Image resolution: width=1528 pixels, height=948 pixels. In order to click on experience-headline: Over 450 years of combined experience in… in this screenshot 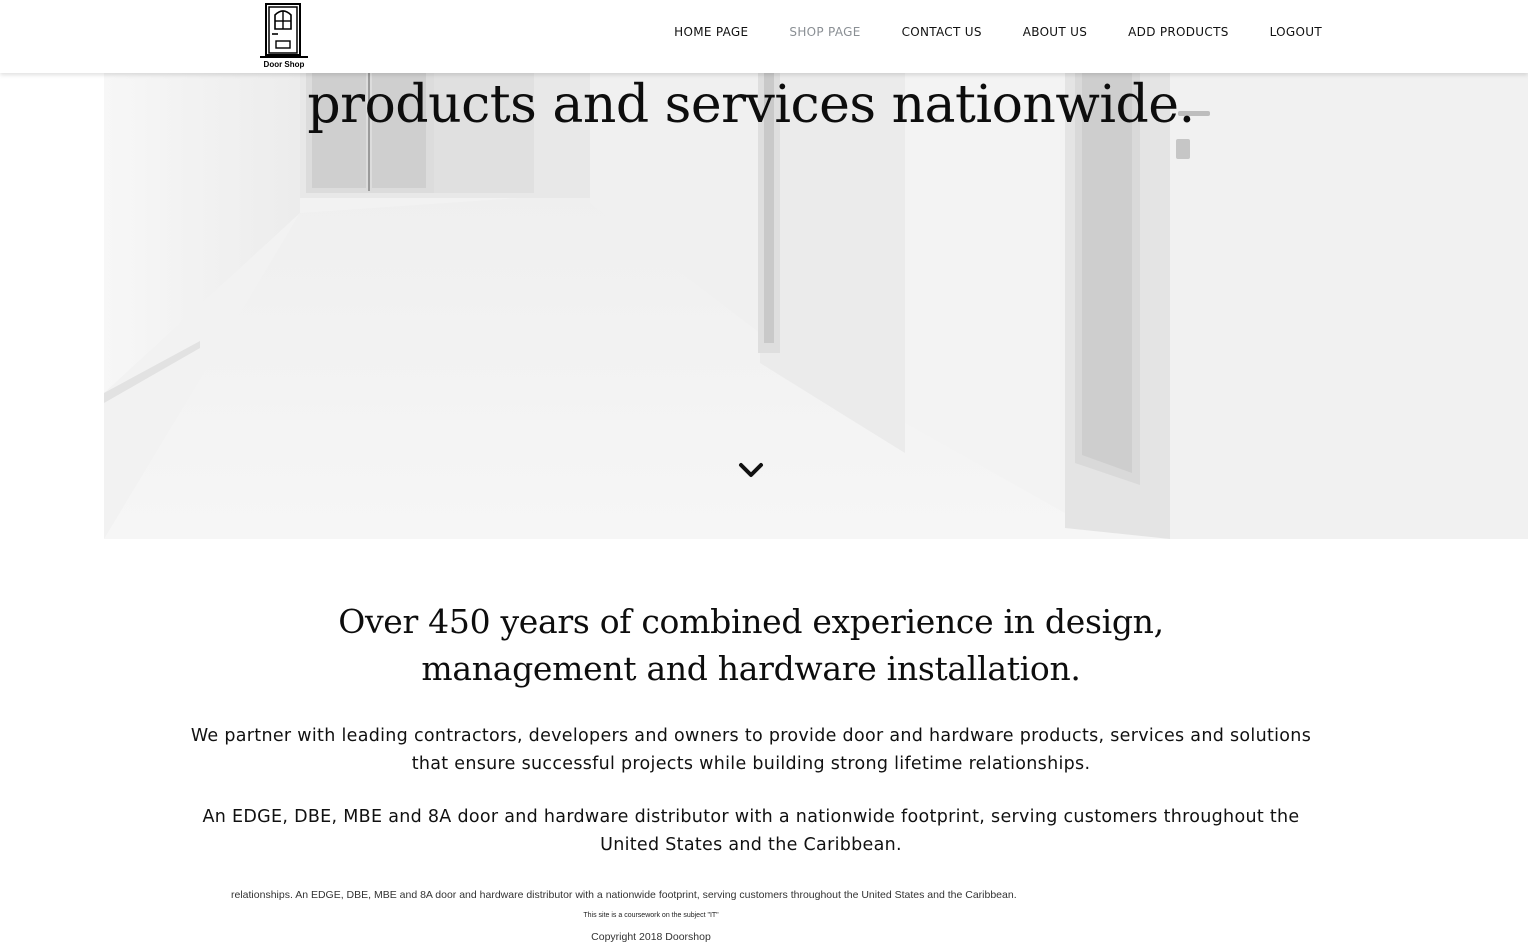, I will do `click(751, 645)`.